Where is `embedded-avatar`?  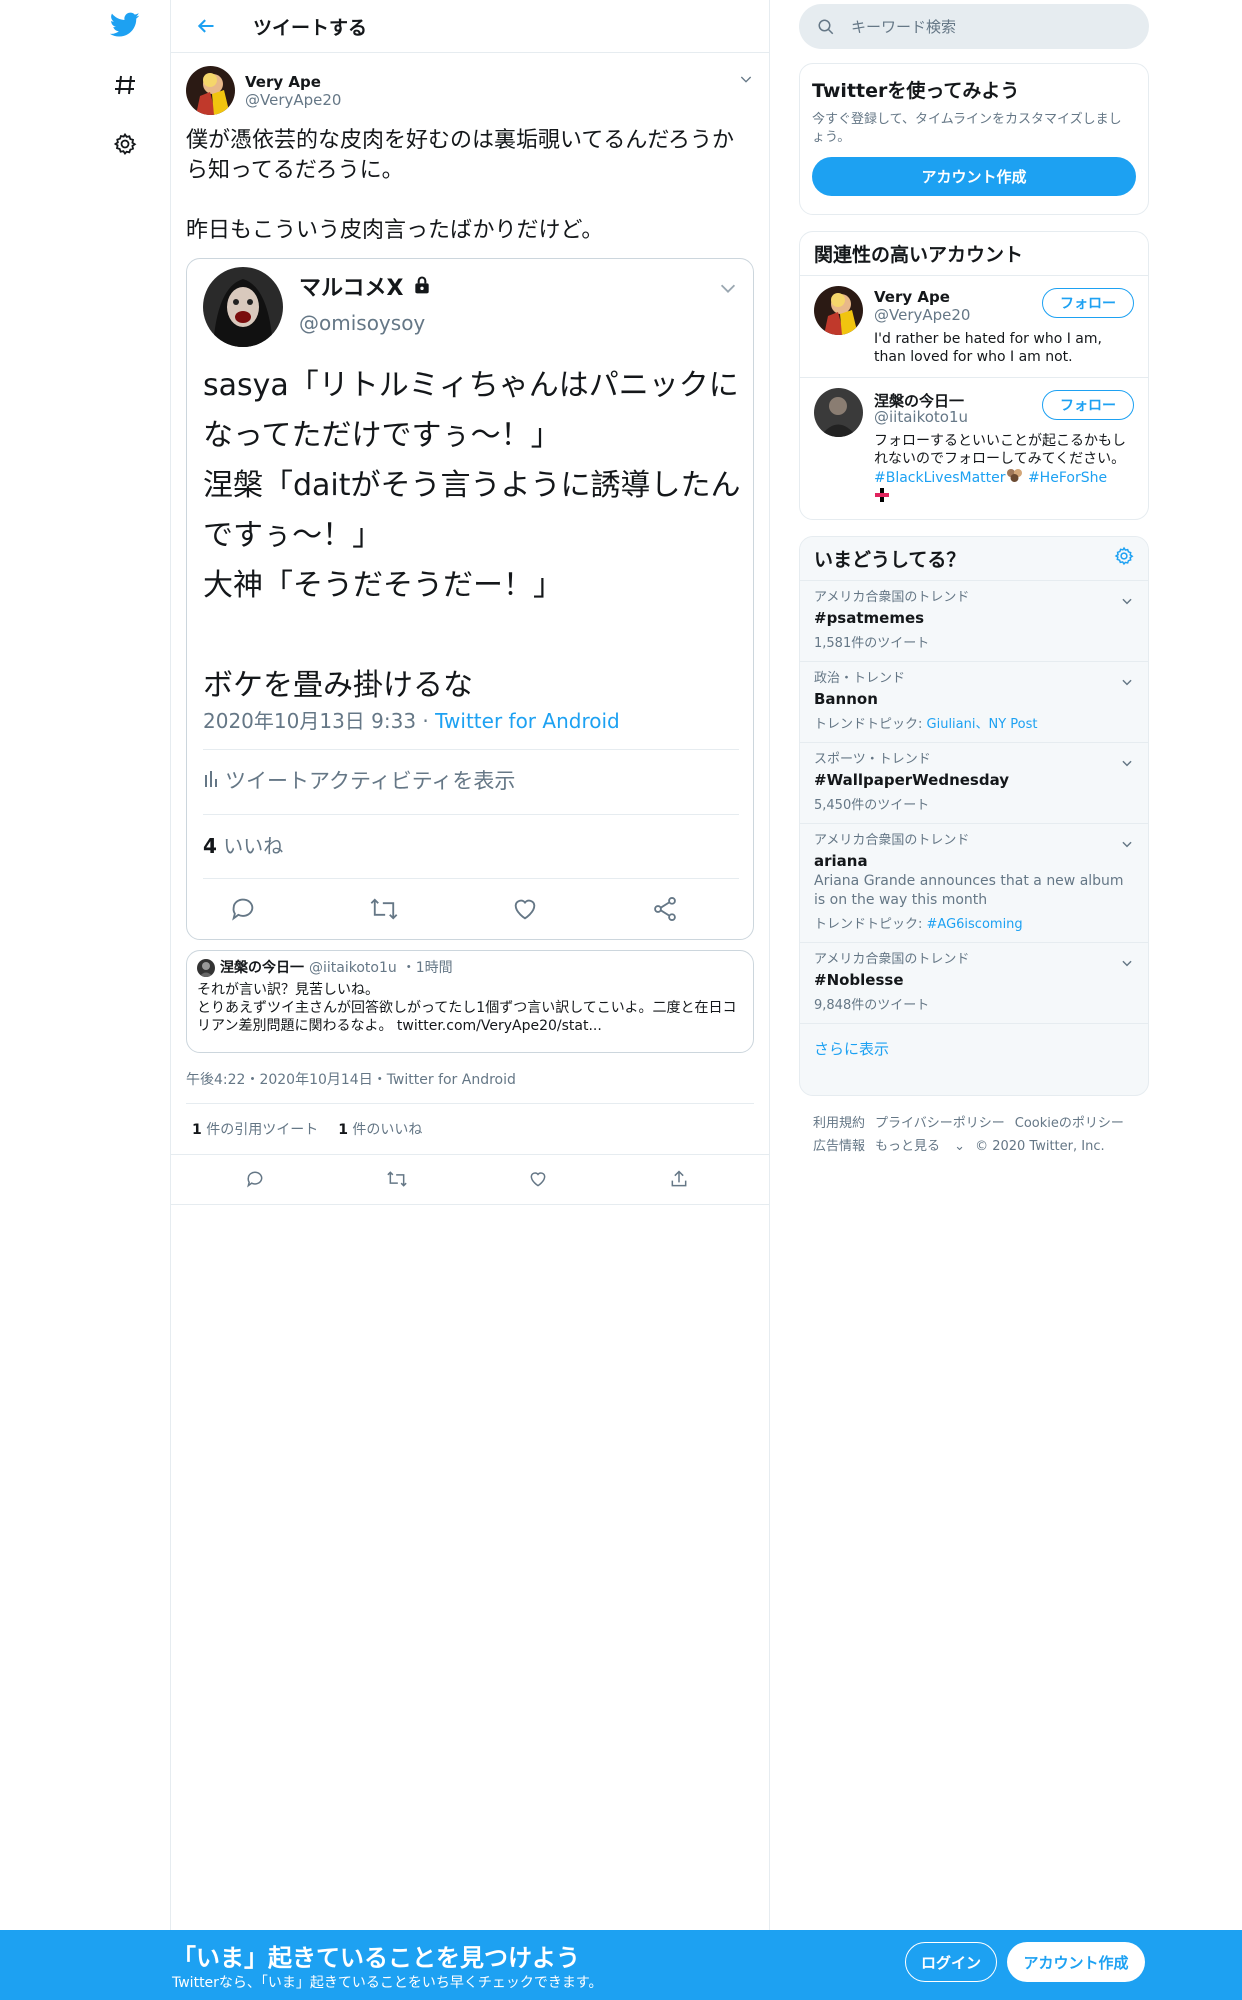 embedded-avatar is located at coordinates (243, 307).